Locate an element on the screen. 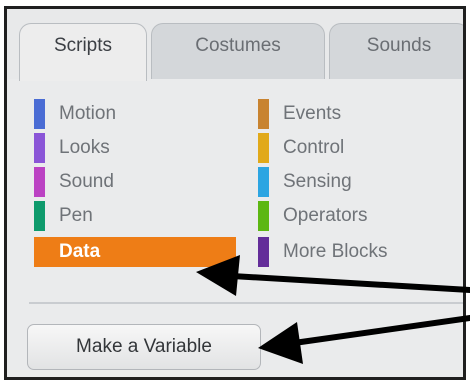 This screenshot has height=385, width=470. control-color-swatch is located at coordinates (263, 148).